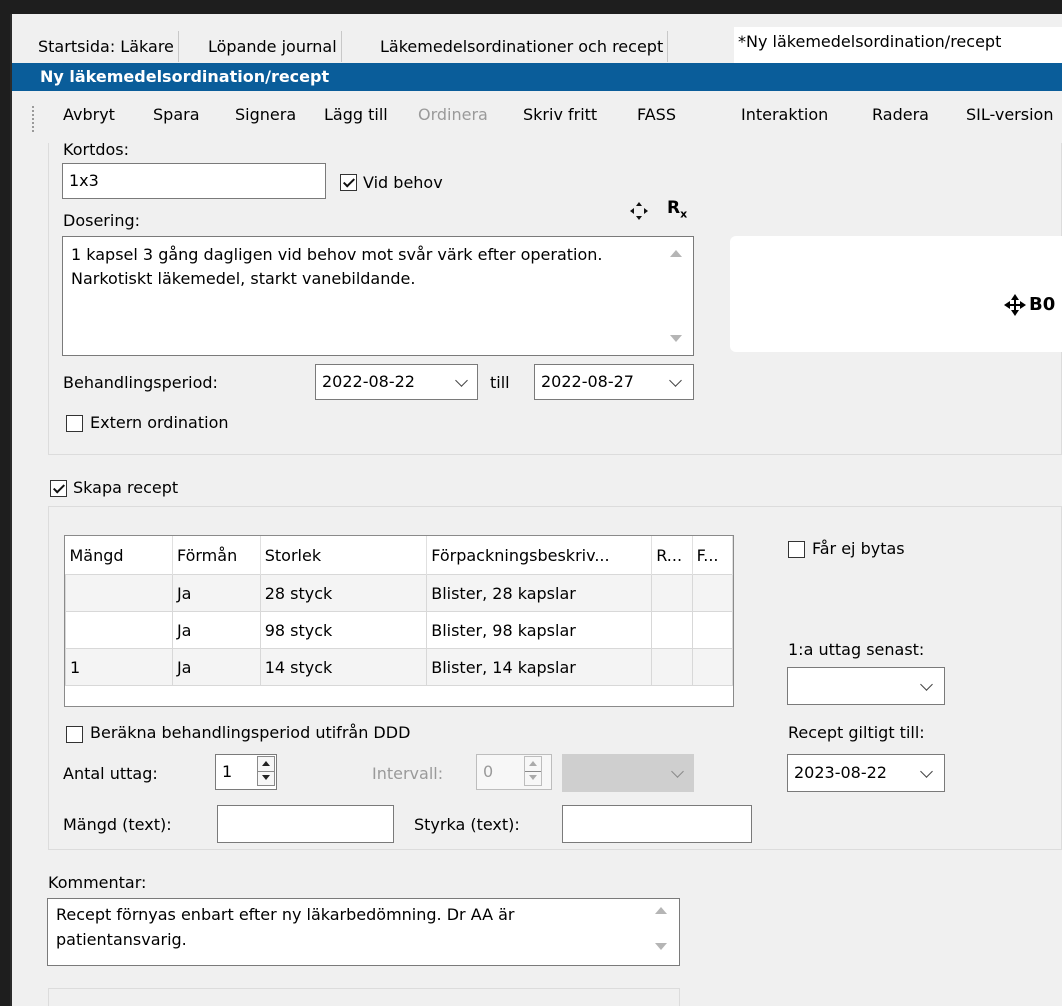 Image resolution: width=1062 pixels, height=1006 pixels. I want to click on cell-mangd: 1, so click(119, 667).